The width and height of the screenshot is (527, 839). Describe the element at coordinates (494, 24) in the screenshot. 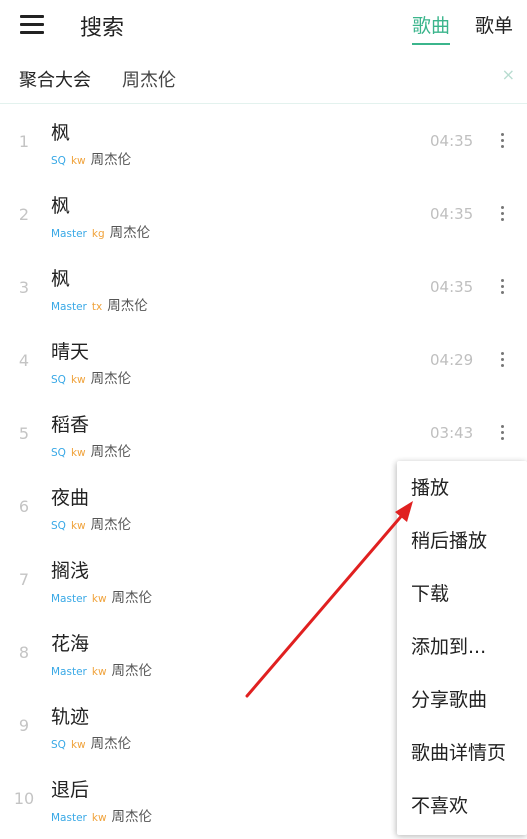

I see `tab-playlists: 歌单` at that location.